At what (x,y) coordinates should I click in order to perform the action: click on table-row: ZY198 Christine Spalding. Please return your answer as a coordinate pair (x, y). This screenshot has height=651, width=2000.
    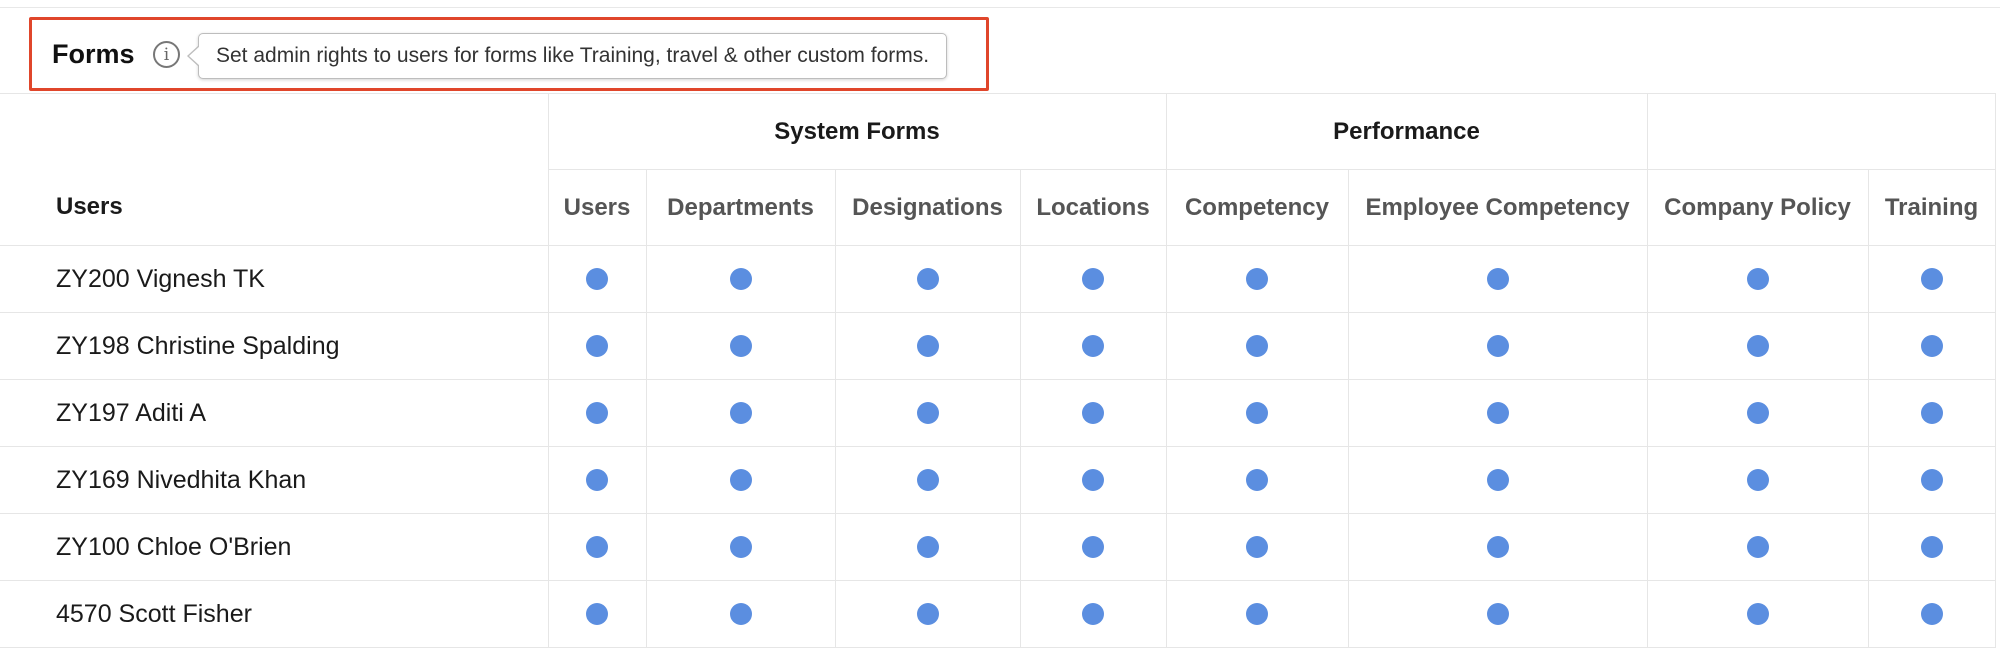
    Looking at the image, I should click on (998, 346).